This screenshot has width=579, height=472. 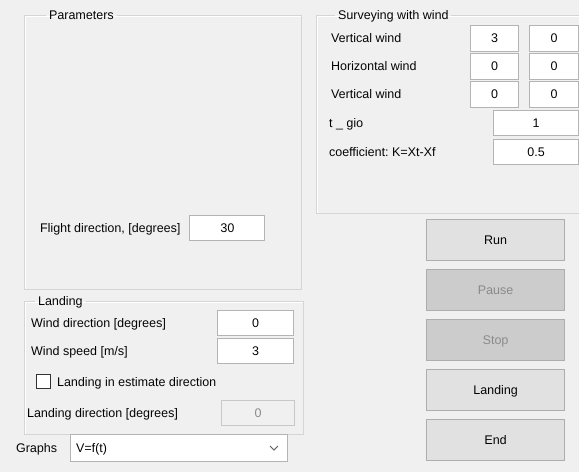 I want to click on field-label: Graphs, so click(x=36, y=448).